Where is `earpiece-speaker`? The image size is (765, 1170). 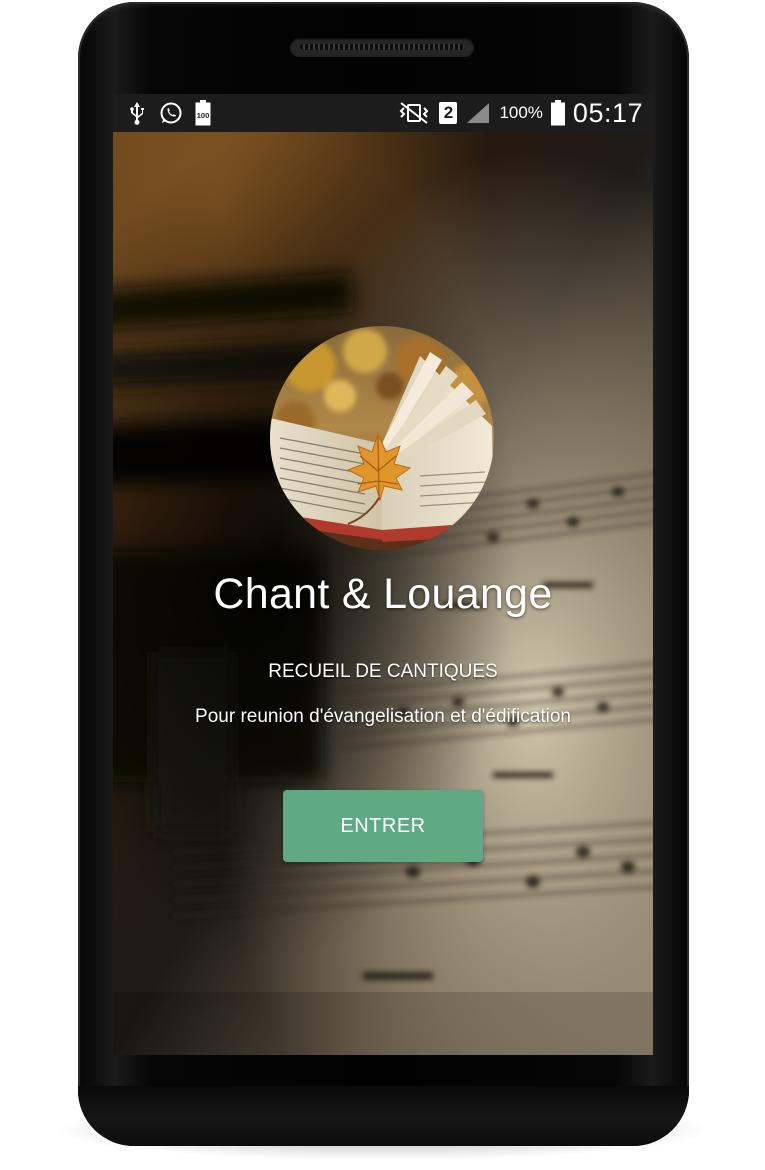
earpiece-speaker is located at coordinates (382, 47).